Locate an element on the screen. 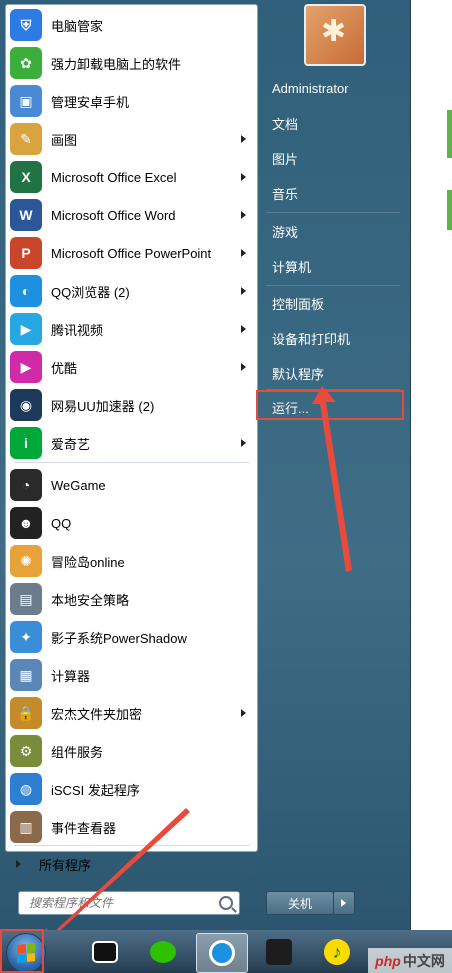 The width and height of the screenshot is (452, 973). taskbar-qq-browser-button is located at coordinates (222, 953).